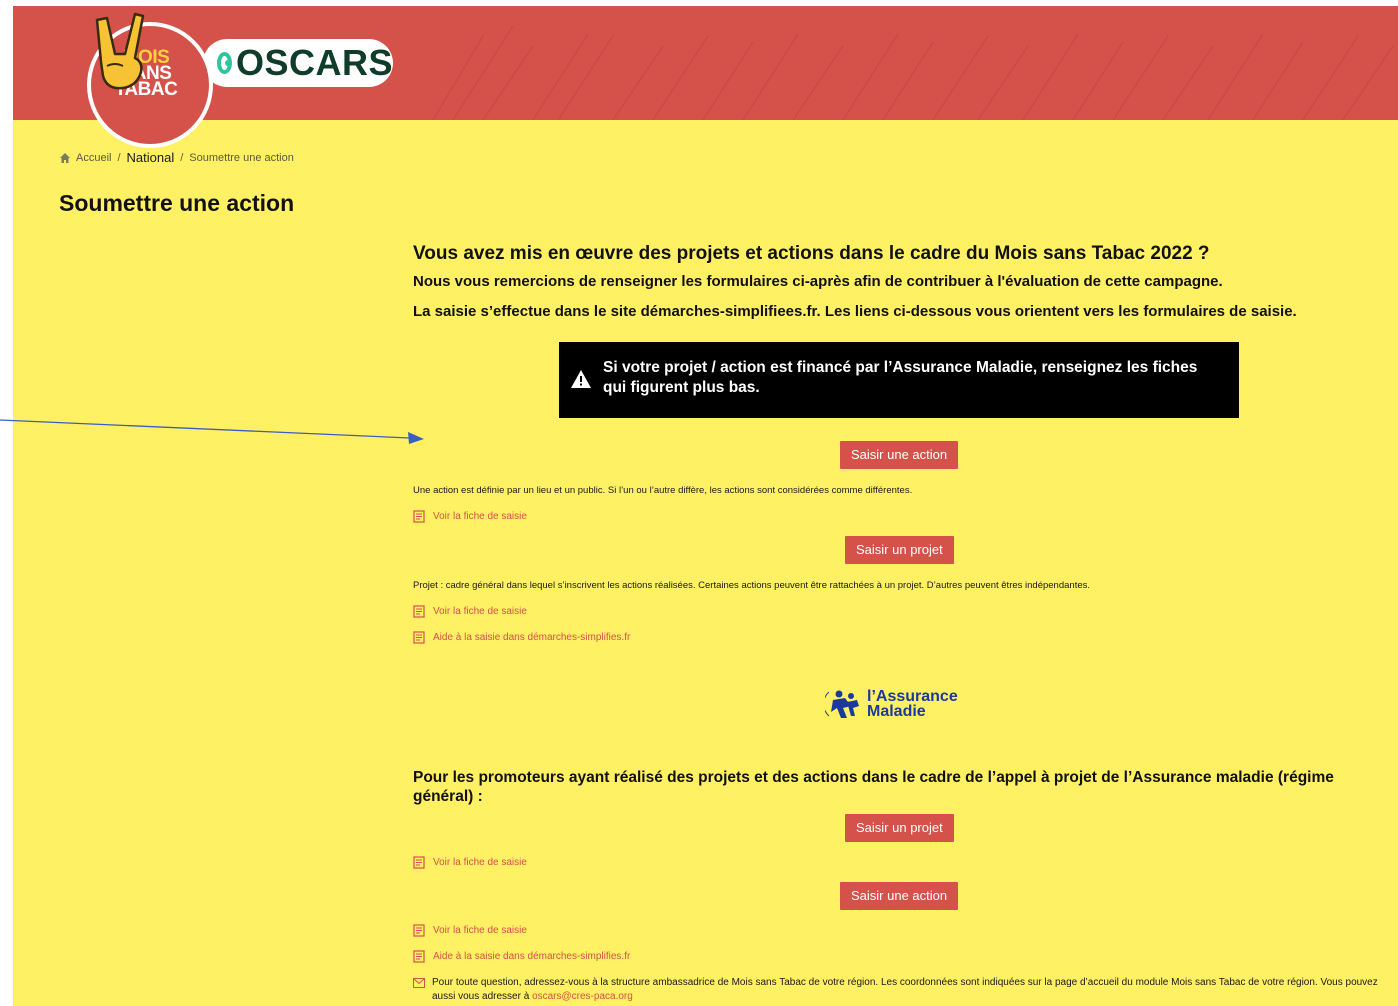 This screenshot has width=1398, height=1006. I want to click on warning-icon, so click(581, 379).